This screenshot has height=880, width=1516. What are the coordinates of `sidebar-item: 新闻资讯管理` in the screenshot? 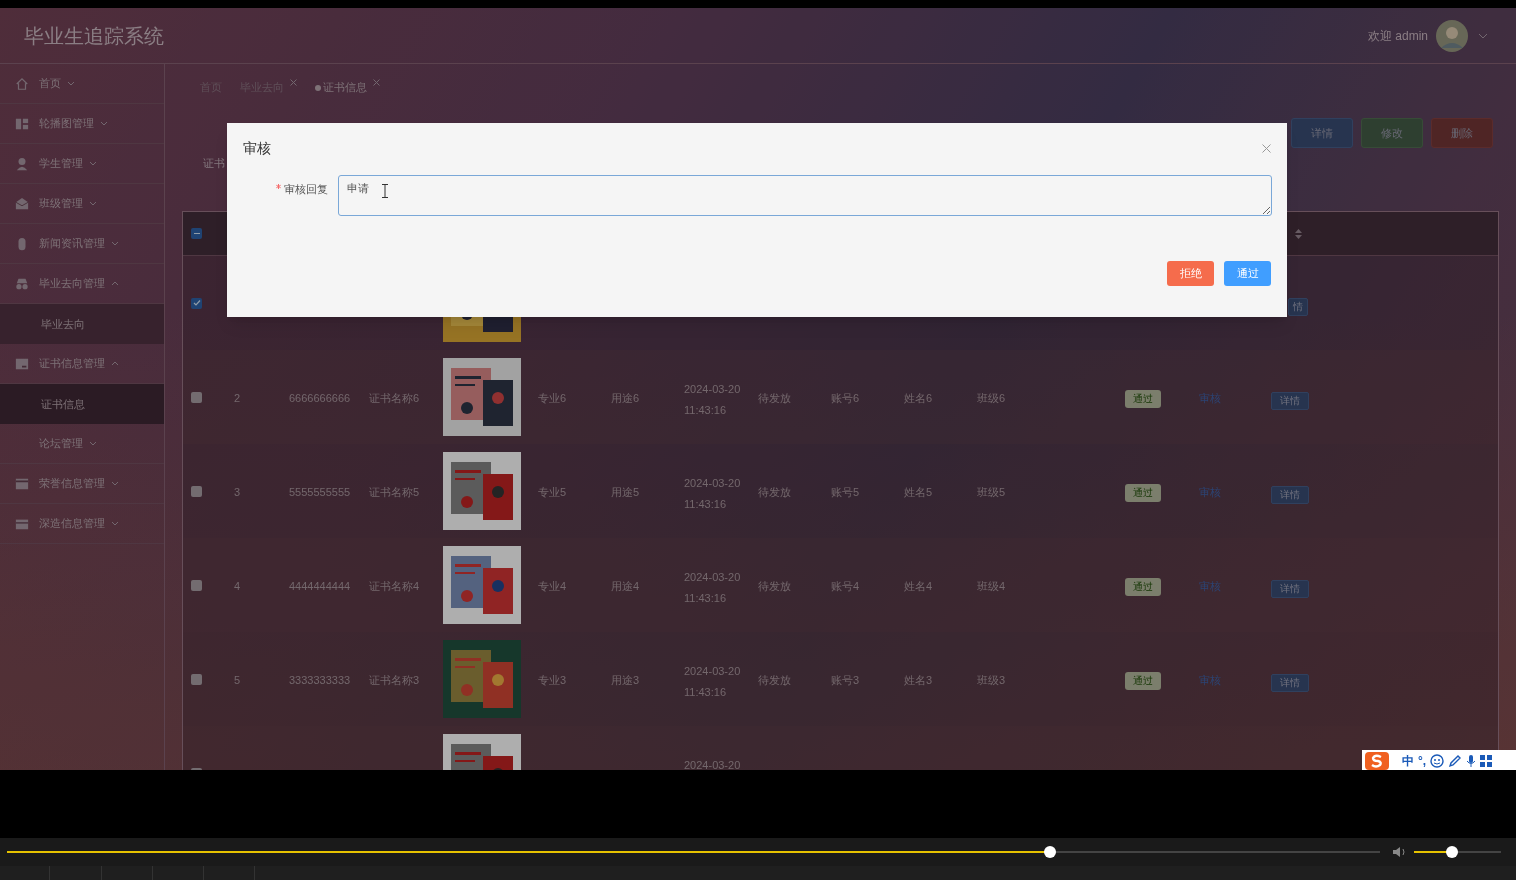 It's located at (82, 244).